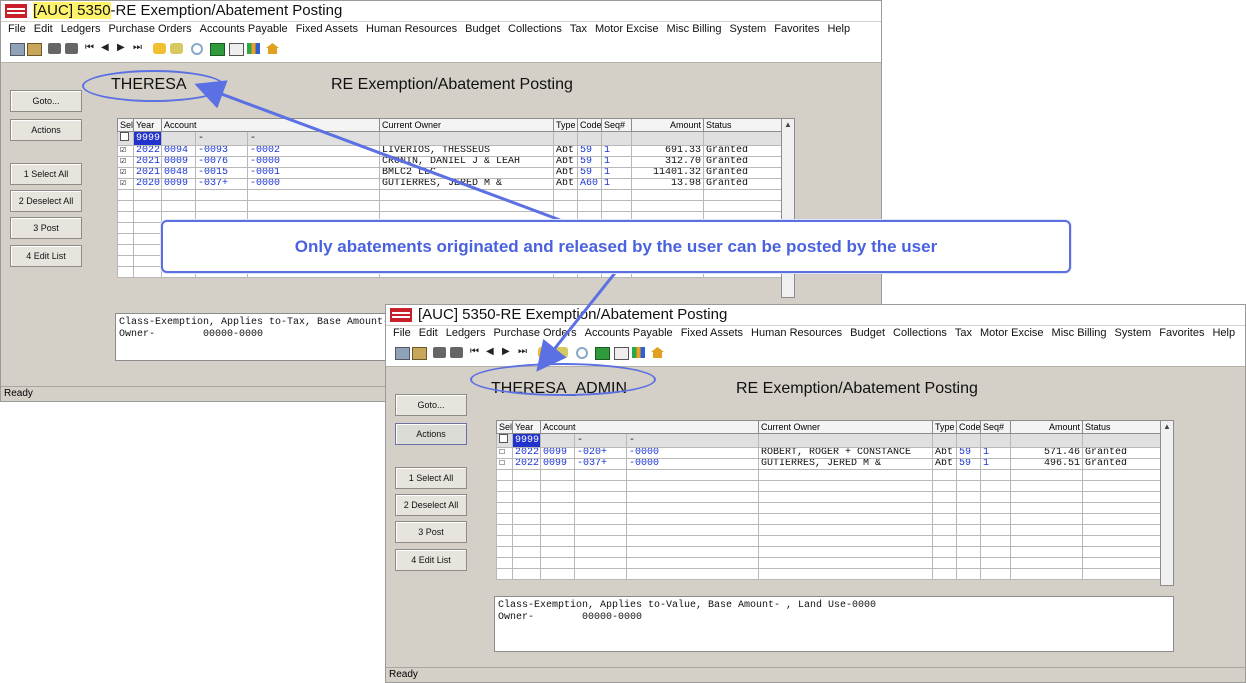  I want to click on edit-list-button: 4 Edit List, so click(46, 256).